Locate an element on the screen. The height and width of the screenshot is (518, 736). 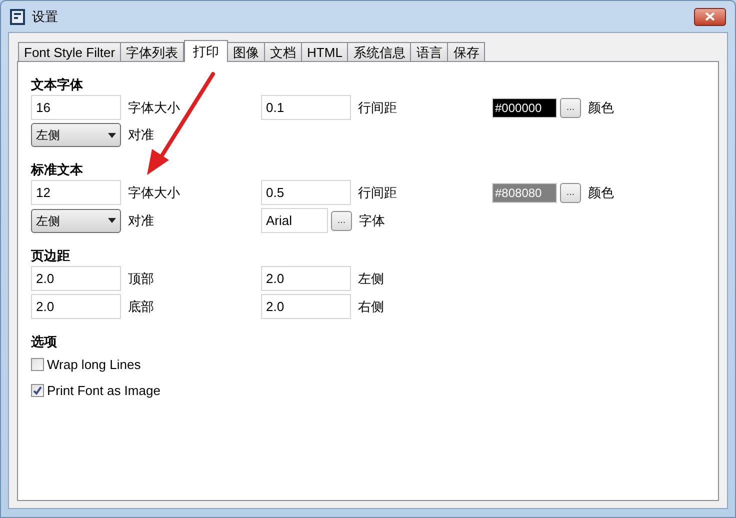
tab: HTML is located at coordinates (324, 51).